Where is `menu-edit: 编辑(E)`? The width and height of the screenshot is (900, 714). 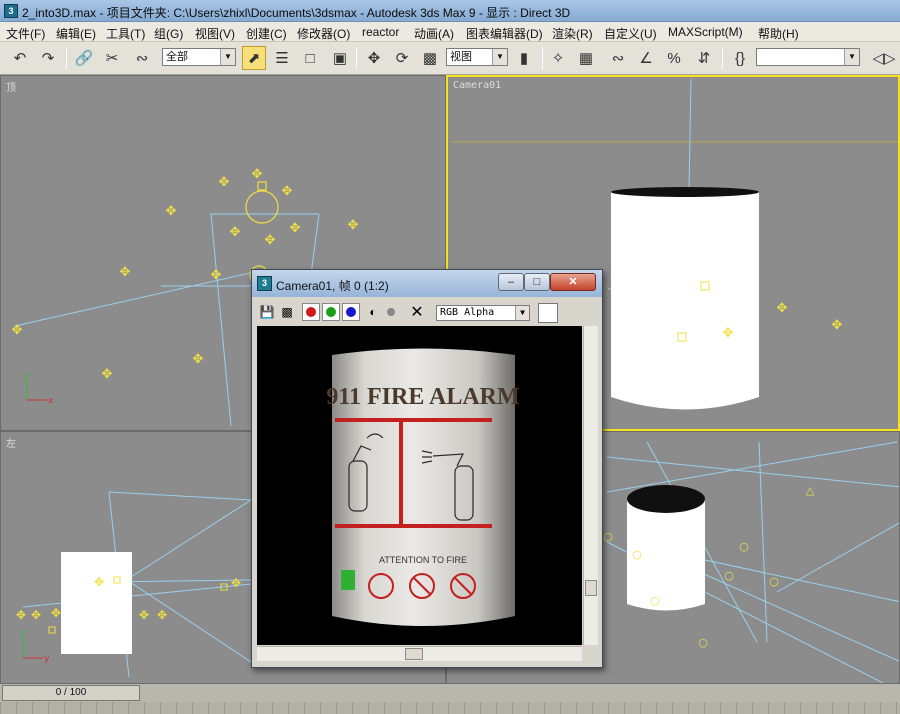 menu-edit: 编辑(E) is located at coordinates (76, 33).